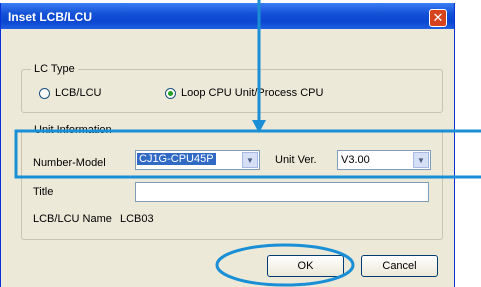  What do you see at coordinates (72, 219) in the screenshot?
I see `lcb-lcu-name-label: LCB/LCU Name` at bounding box center [72, 219].